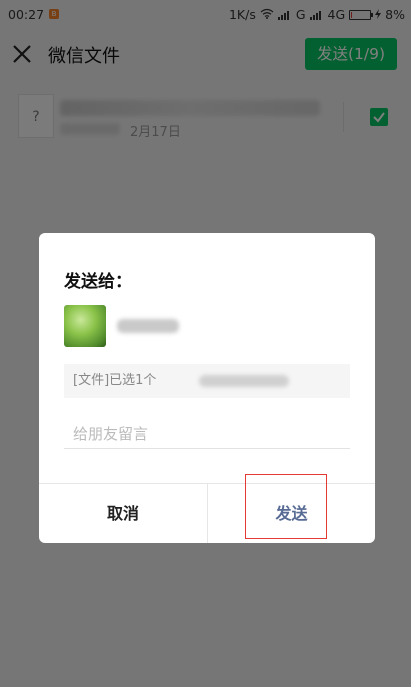 The height and width of the screenshot is (687, 411). I want to click on avatar, so click(85, 326).